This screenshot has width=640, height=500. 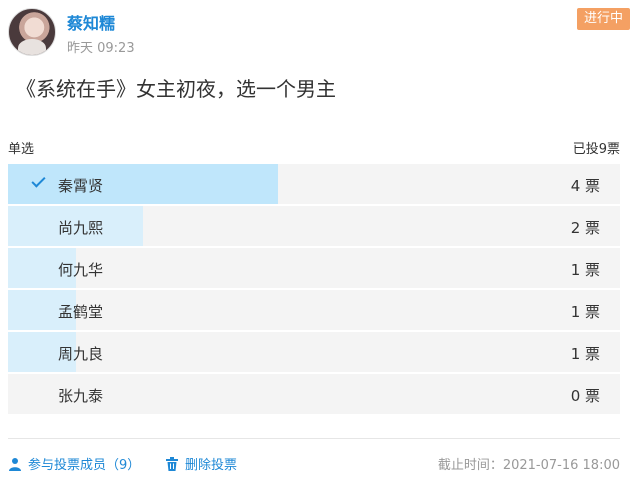 What do you see at coordinates (172, 463) in the screenshot?
I see `trash-icon` at bounding box center [172, 463].